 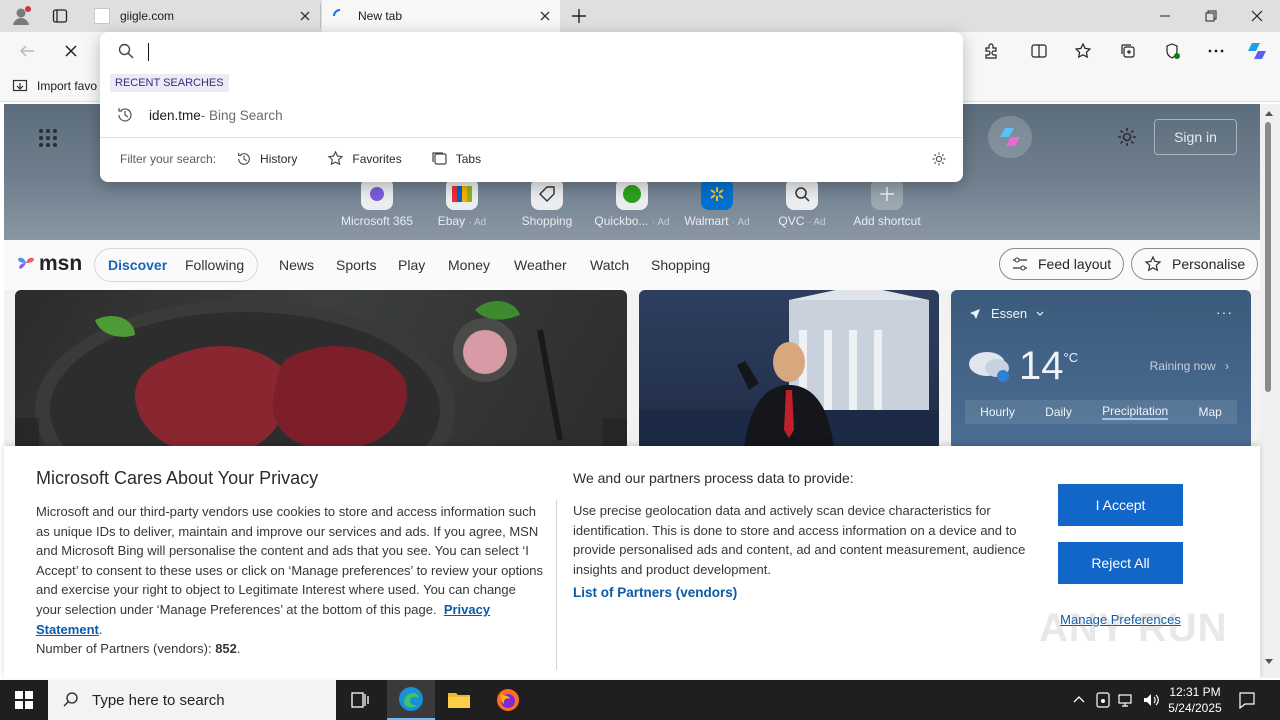 I want to click on filter-tabs-button: Tabs, so click(x=456, y=159).